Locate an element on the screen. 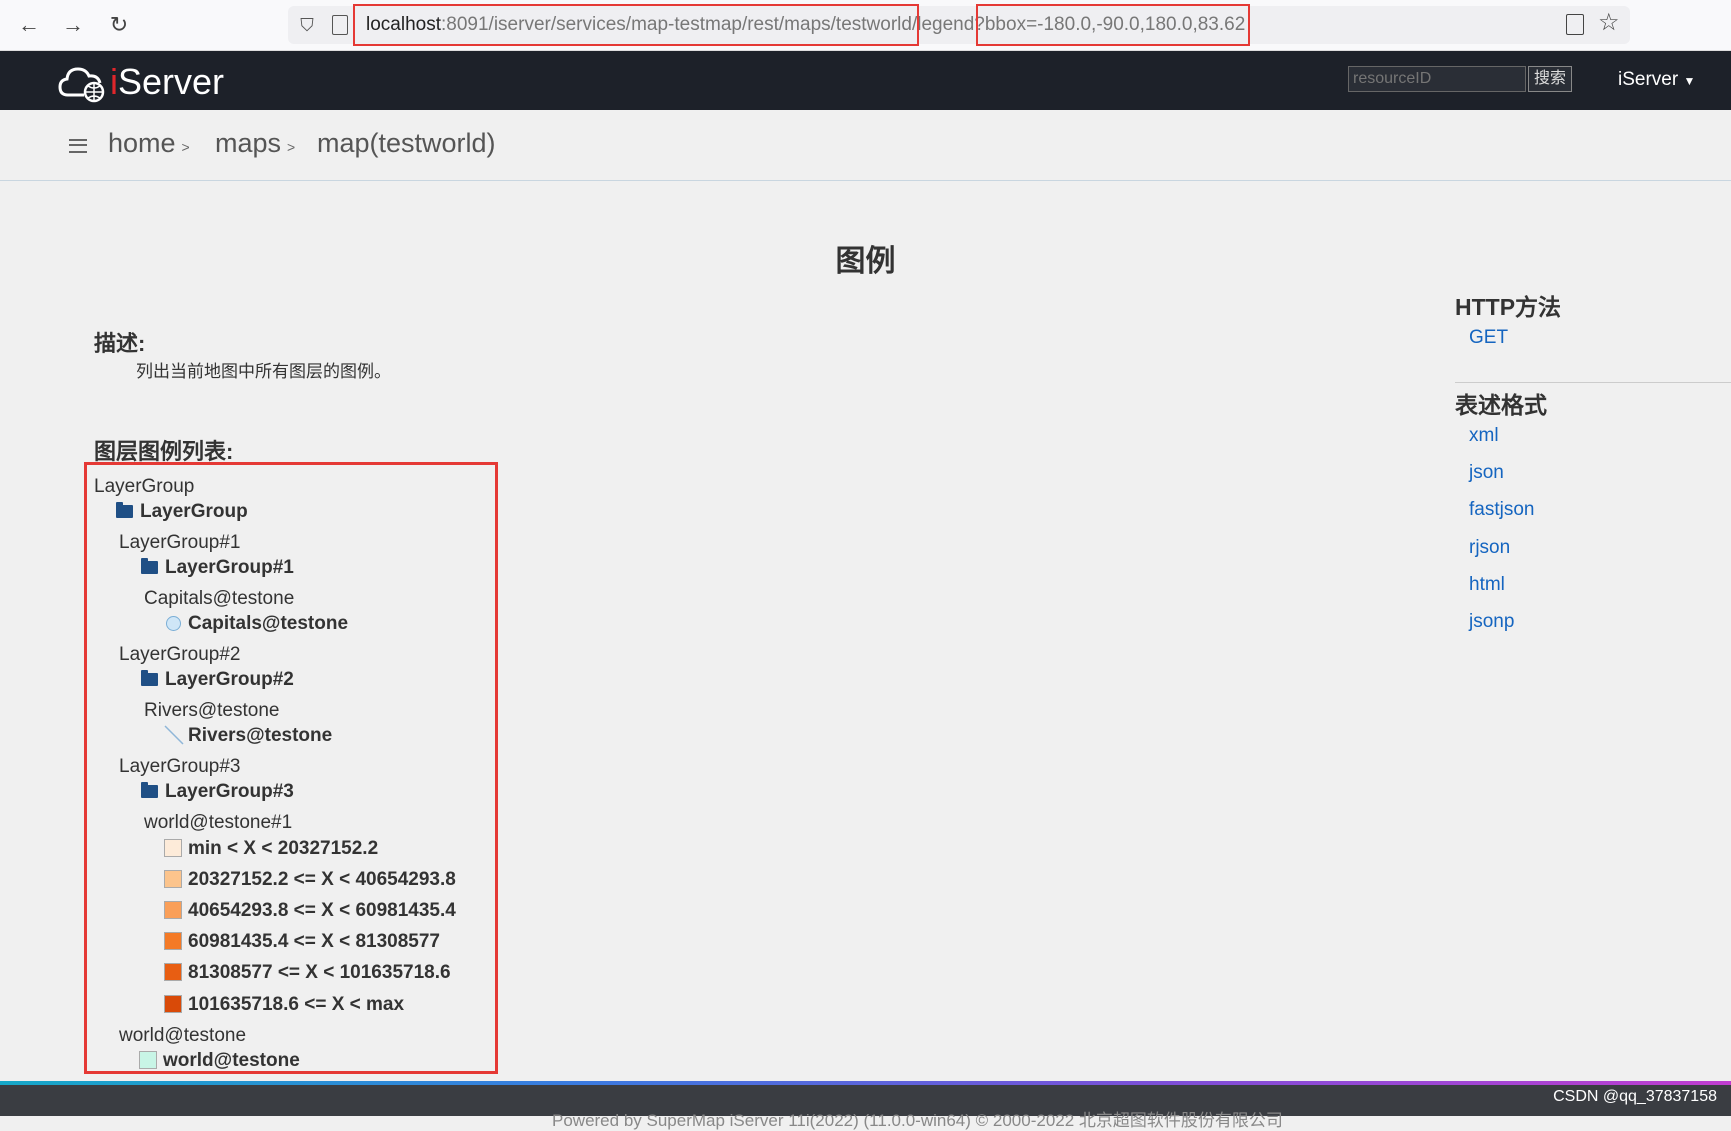  iserver-dropdown: iServer ▼ is located at coordinates (1656, 80).